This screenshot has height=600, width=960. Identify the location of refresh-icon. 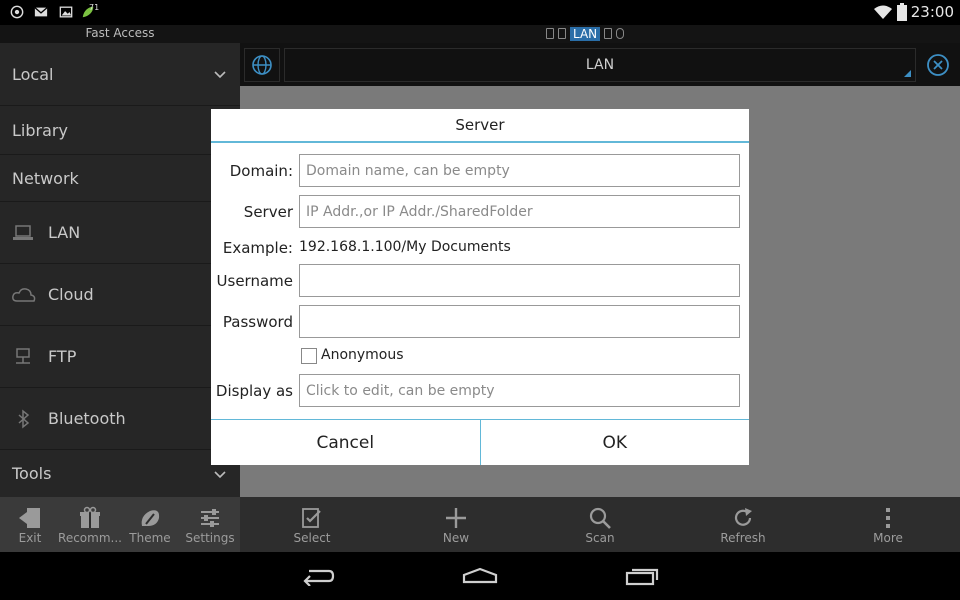
(743, 517).